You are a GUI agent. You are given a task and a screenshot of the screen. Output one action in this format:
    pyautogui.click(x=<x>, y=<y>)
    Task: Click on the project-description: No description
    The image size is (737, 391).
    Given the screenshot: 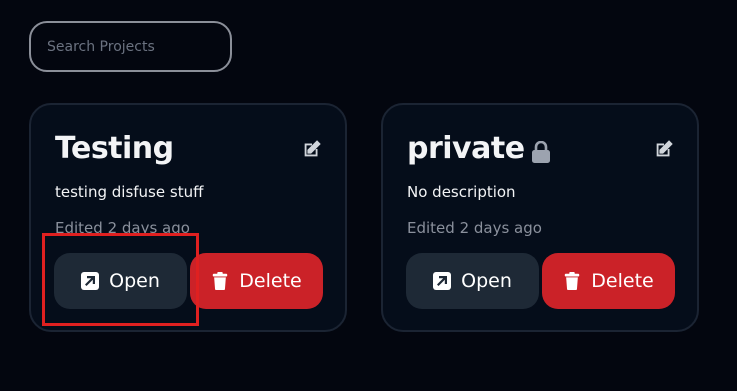 What is the action you would take?
    pyautogui.click(x=461, y=192)
    